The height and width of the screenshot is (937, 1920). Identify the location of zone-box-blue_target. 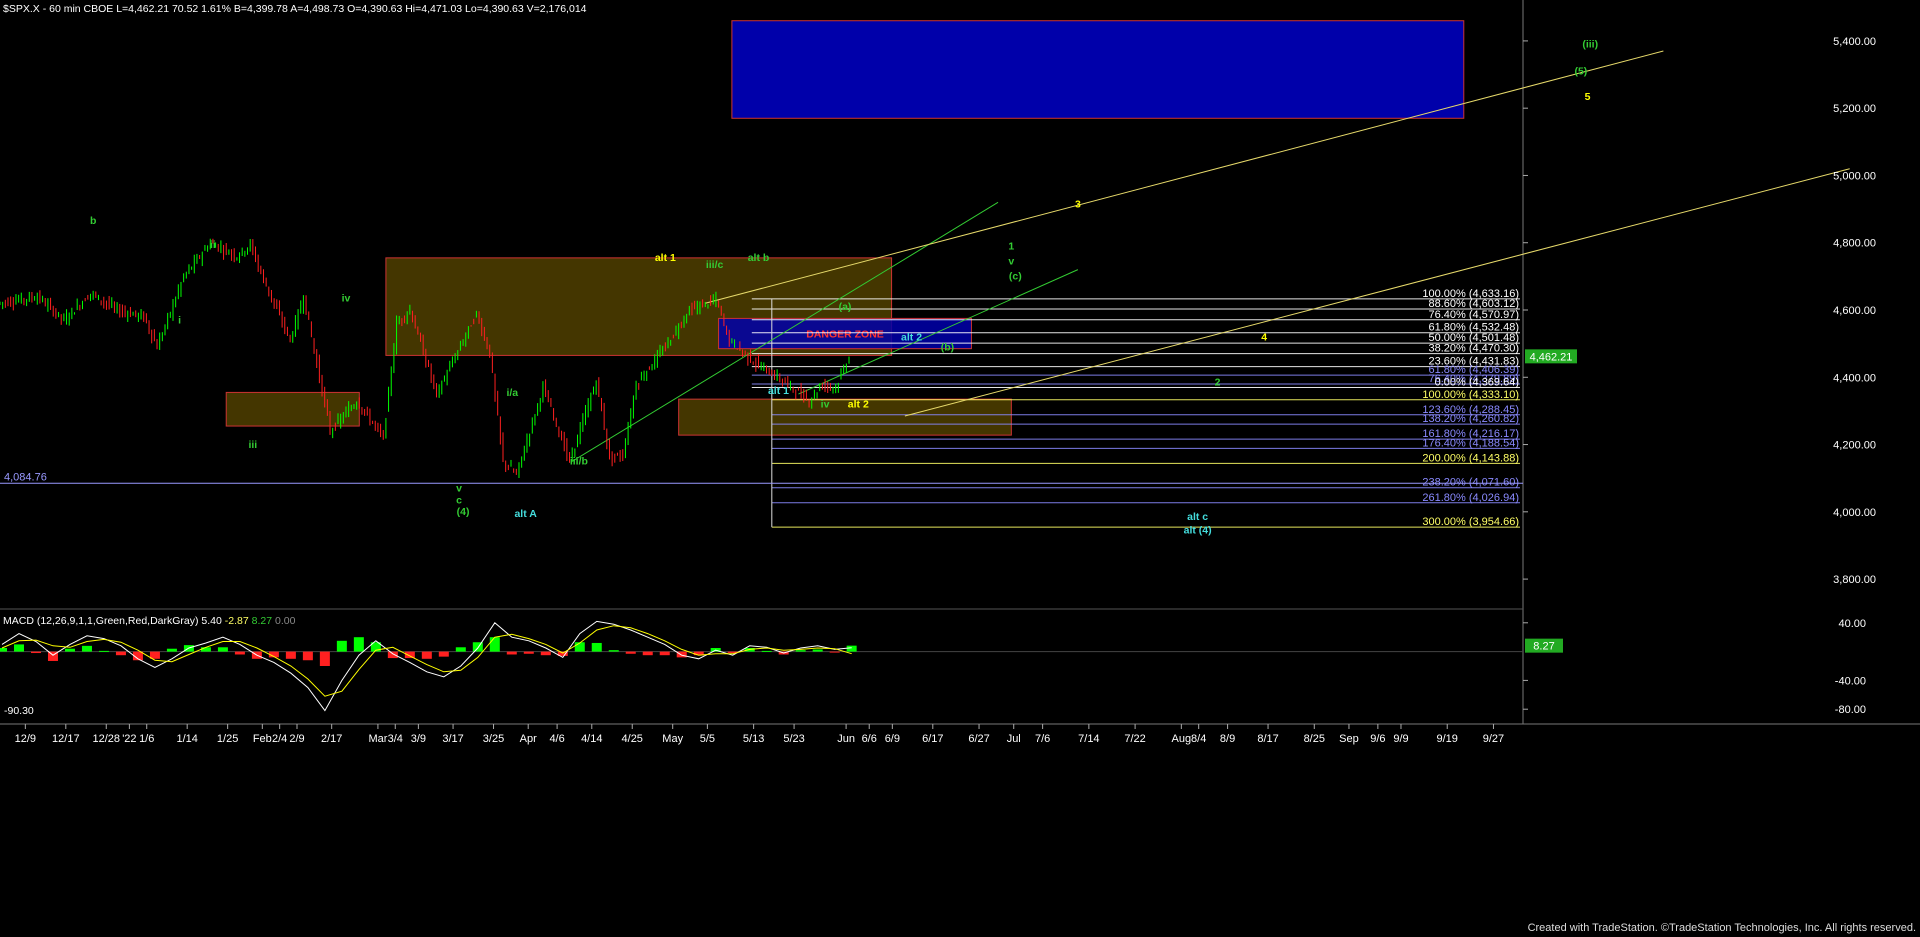
(1098, 69).